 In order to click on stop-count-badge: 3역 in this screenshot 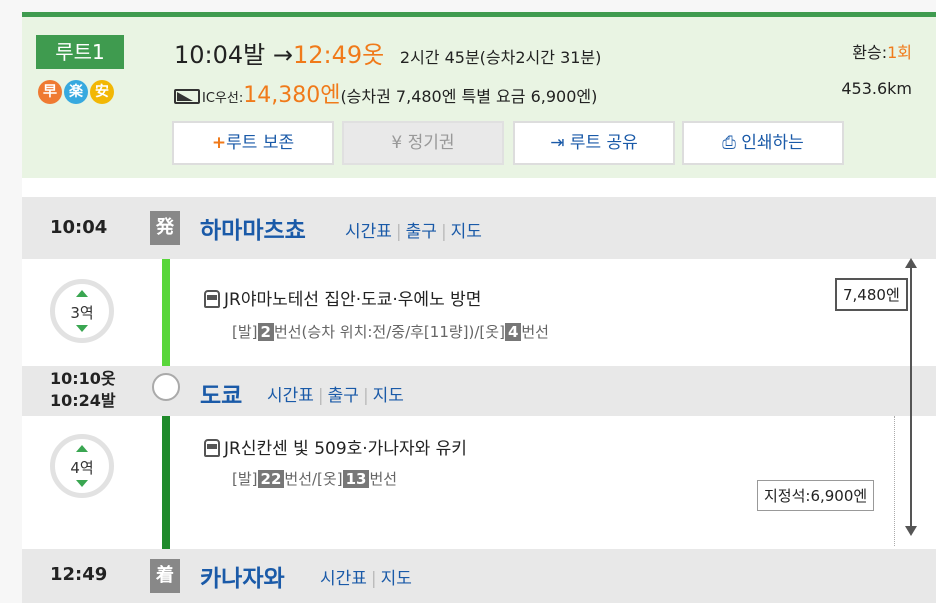, I will do `click(82, 311)`.